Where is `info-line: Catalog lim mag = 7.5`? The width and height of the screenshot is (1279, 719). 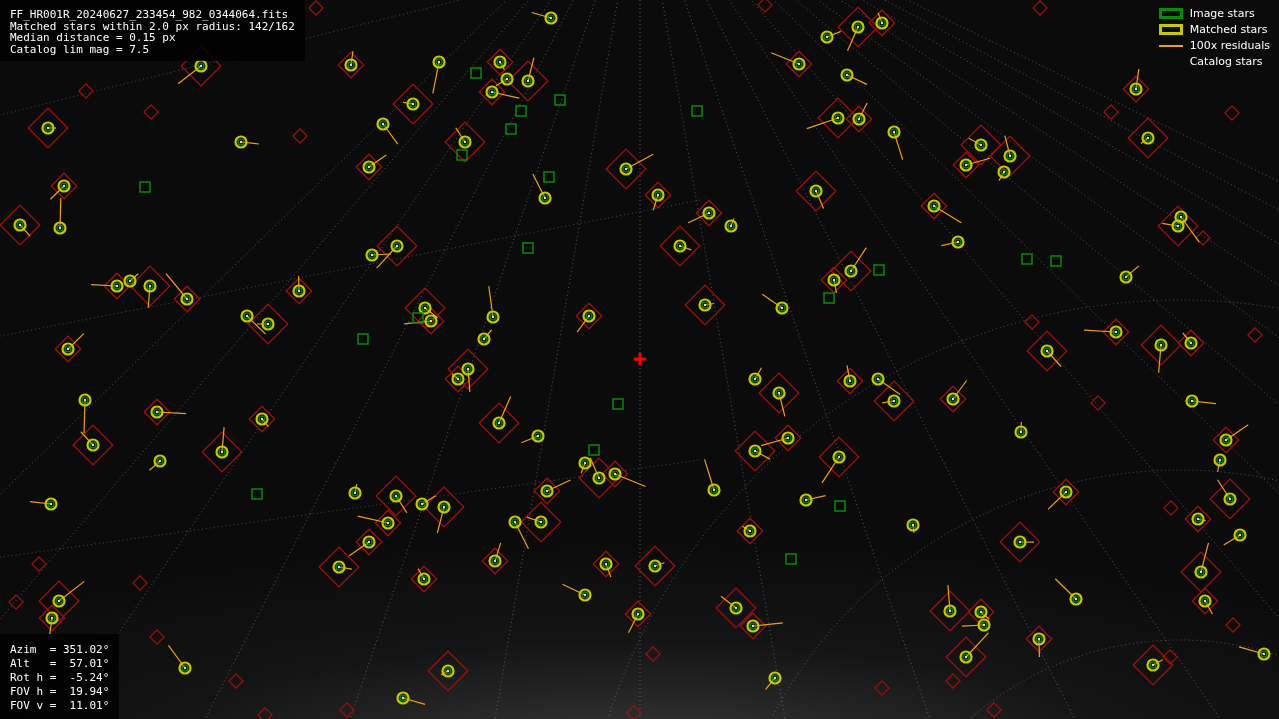 info-line: Catalog lim mag = 7.5 is located at coordinates (80, 49).